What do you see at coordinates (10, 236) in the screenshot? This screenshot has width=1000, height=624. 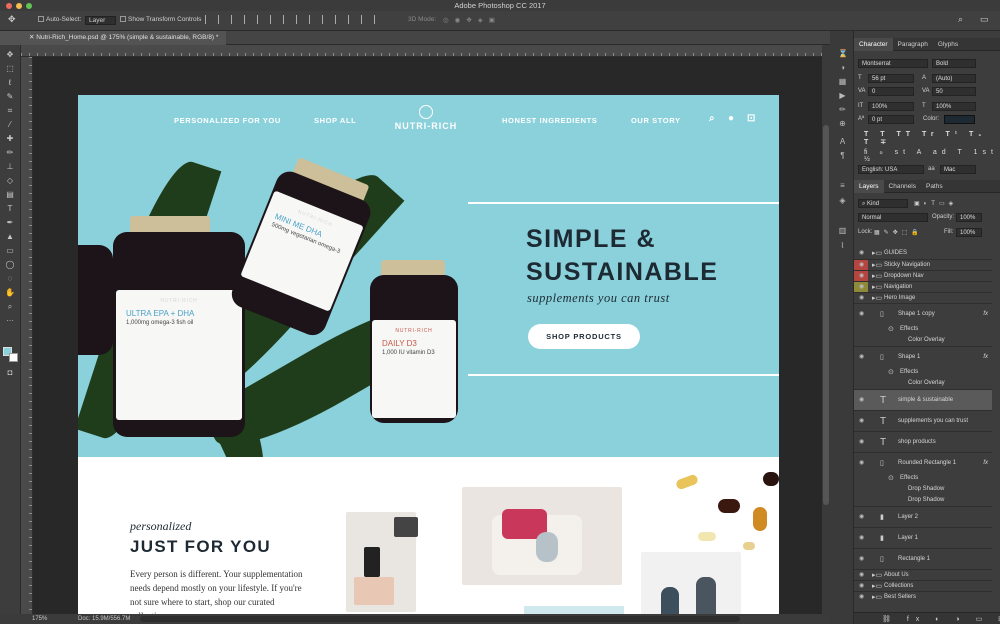 I see `path-select-tool-icon: ▲` at bounding box center [10, 236].